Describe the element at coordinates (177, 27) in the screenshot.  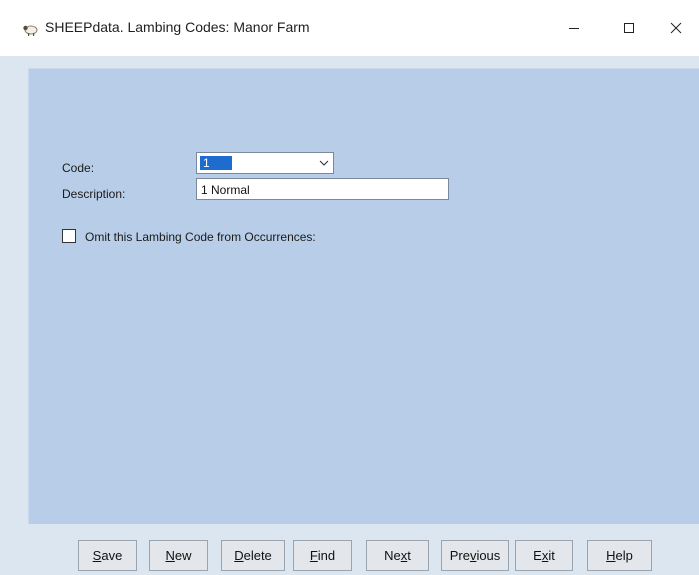
I see `window-title: SHEEPdata. Lambing Codes: Manor Farm` at that location.